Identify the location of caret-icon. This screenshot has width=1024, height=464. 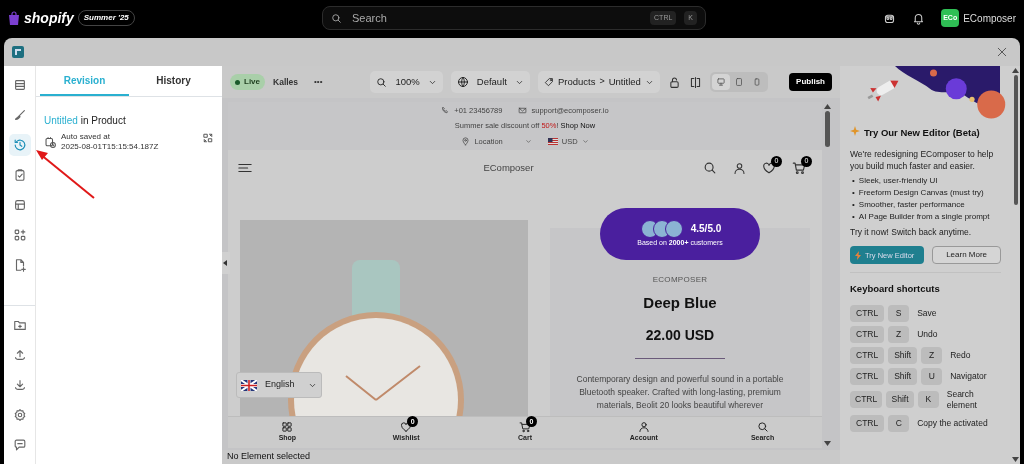
(225, 263).